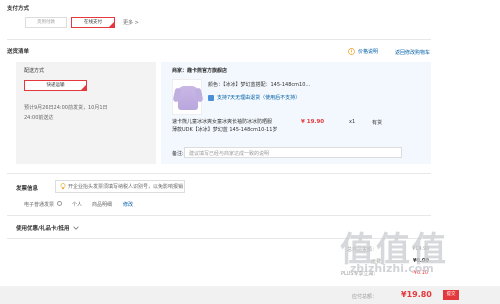 Image resolution: width=500 pixels, height=304 pixels. I want to click on invoice-edit-link: 修改, so click(128, 204).